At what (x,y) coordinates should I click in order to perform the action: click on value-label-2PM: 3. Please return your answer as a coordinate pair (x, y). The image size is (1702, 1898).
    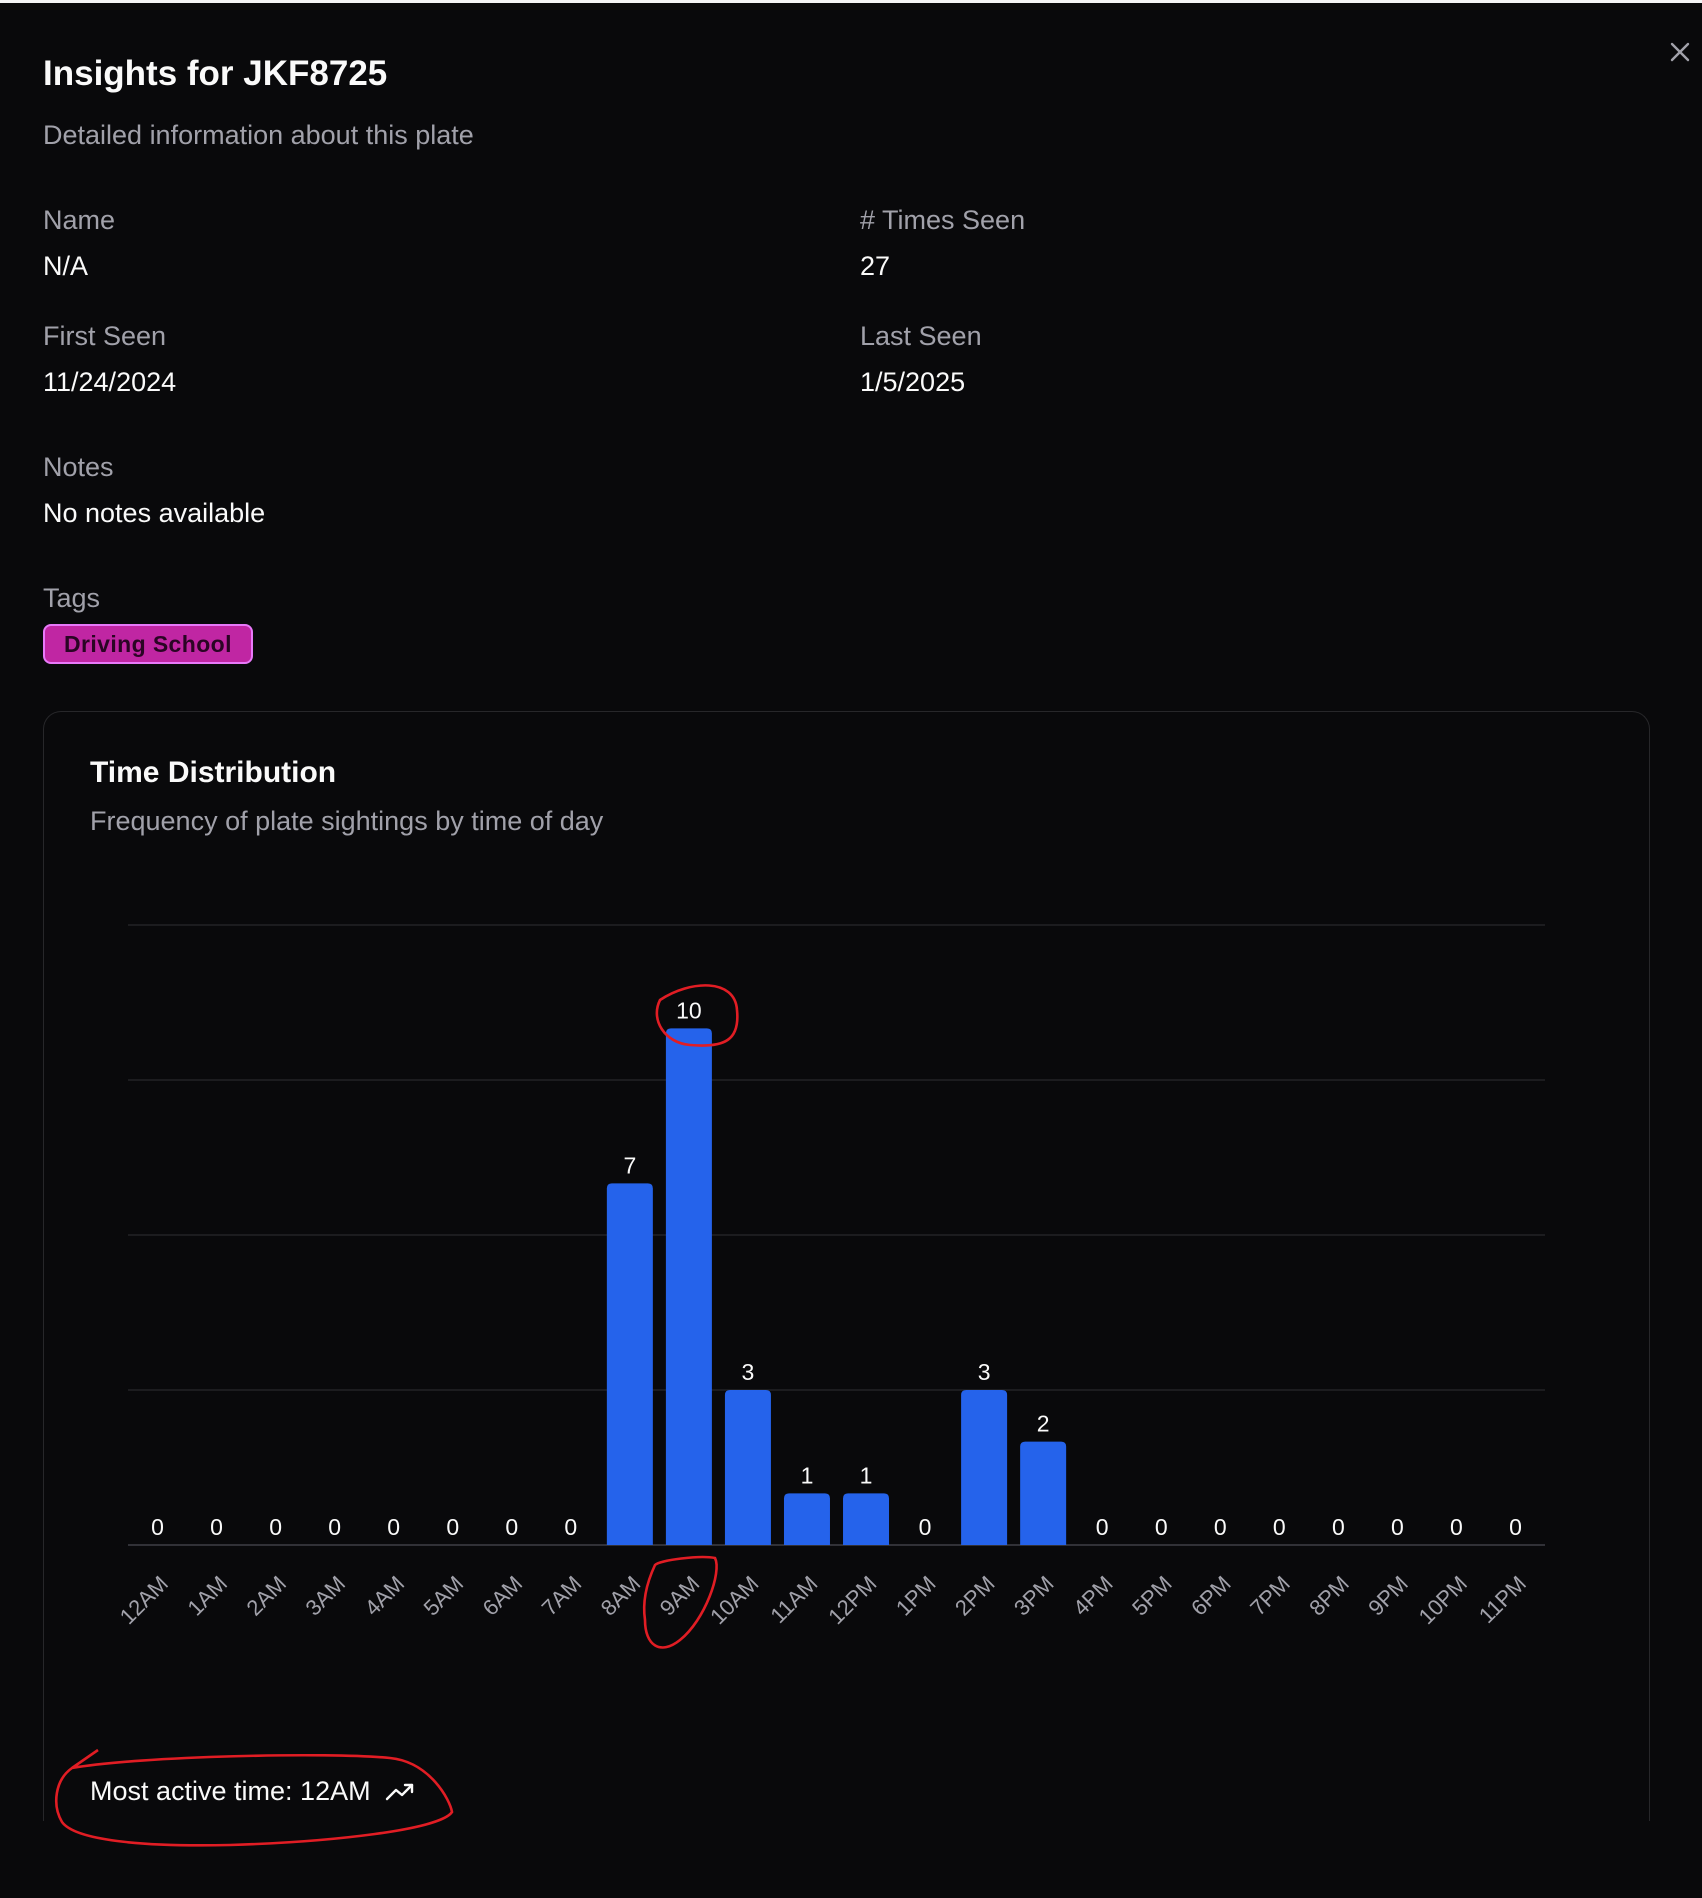
    Looking at the image, I should click on (984, 1372).